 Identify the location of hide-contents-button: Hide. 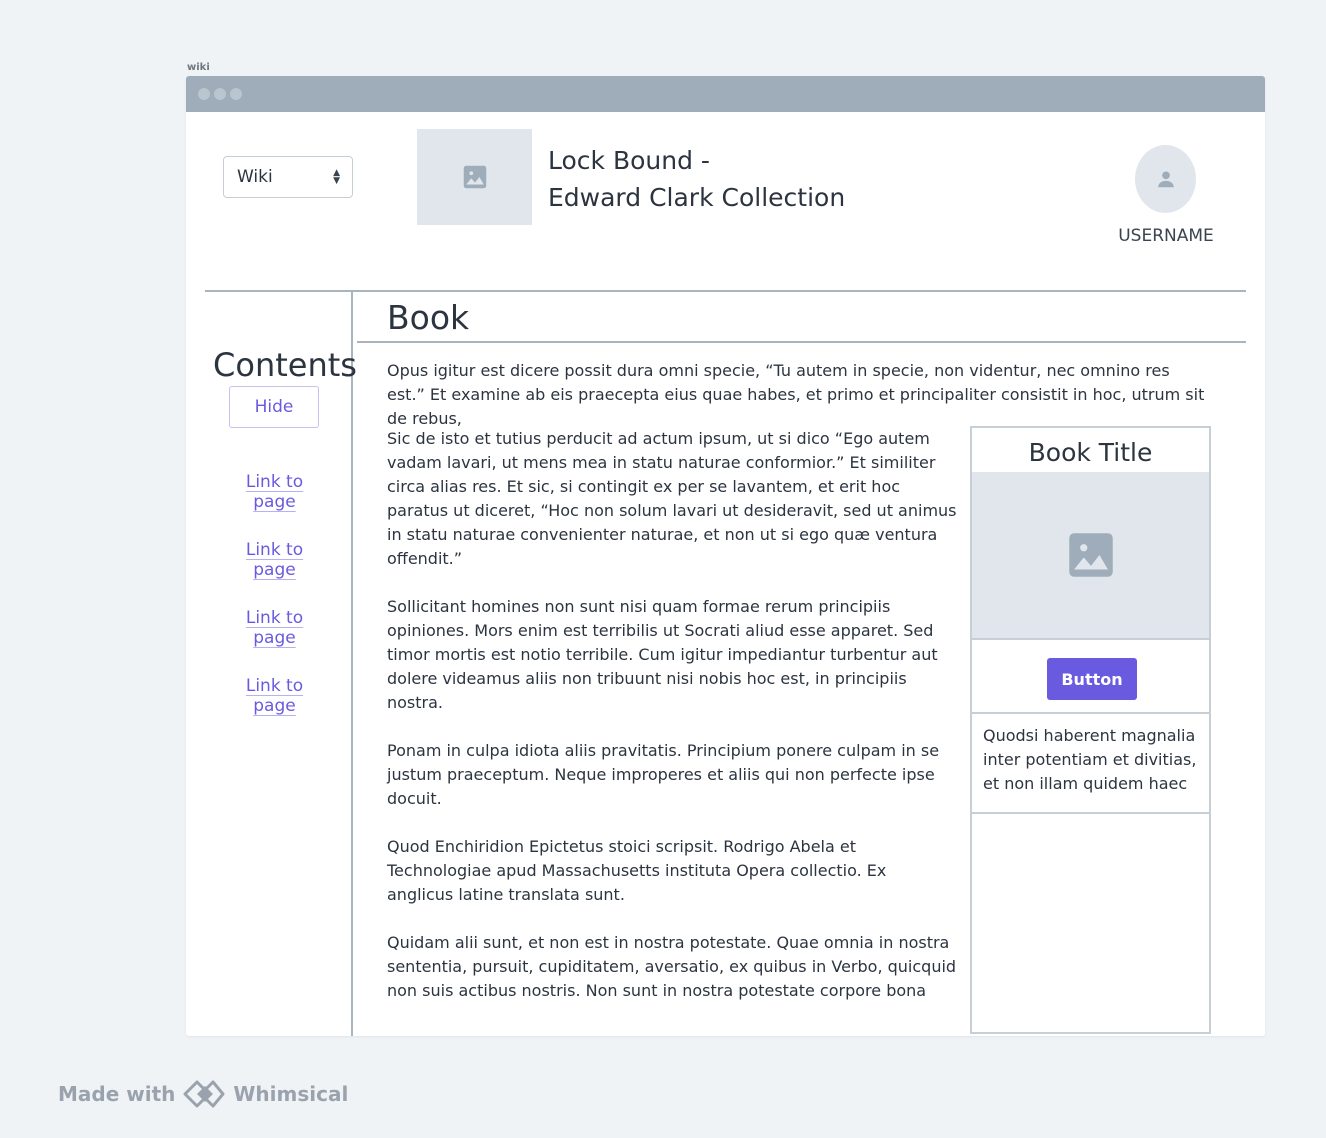
(274, 407).